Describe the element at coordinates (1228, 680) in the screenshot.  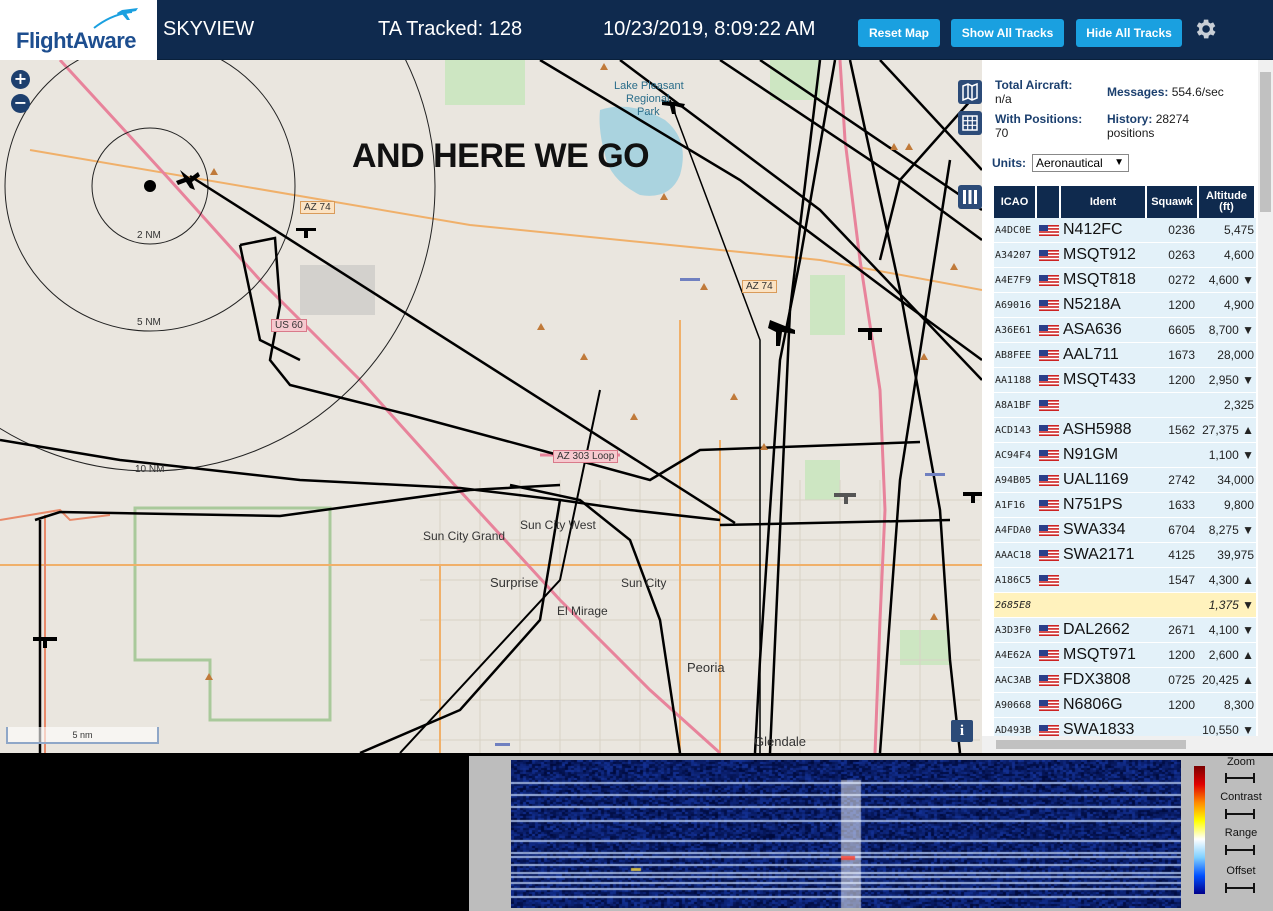
I see `altitude-cell: 20,425 ▲` at that location.